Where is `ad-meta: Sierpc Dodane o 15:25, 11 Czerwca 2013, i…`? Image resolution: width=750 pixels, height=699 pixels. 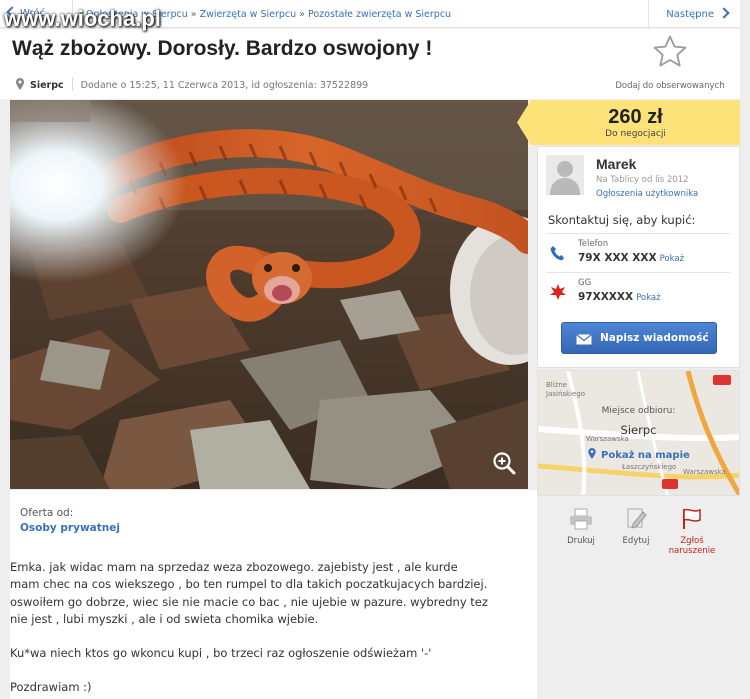
ad-meta: Sierpc Dodane o 15:25, 11 Czerwca 2013, i… is located at coordinates (192, 84).